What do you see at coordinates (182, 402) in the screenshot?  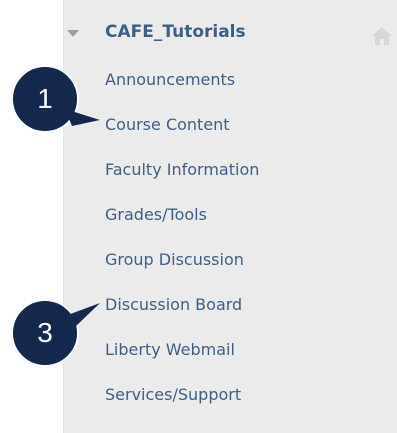 I see `menu-item-services-support: Services/Support` at bounding box center [182, 402].